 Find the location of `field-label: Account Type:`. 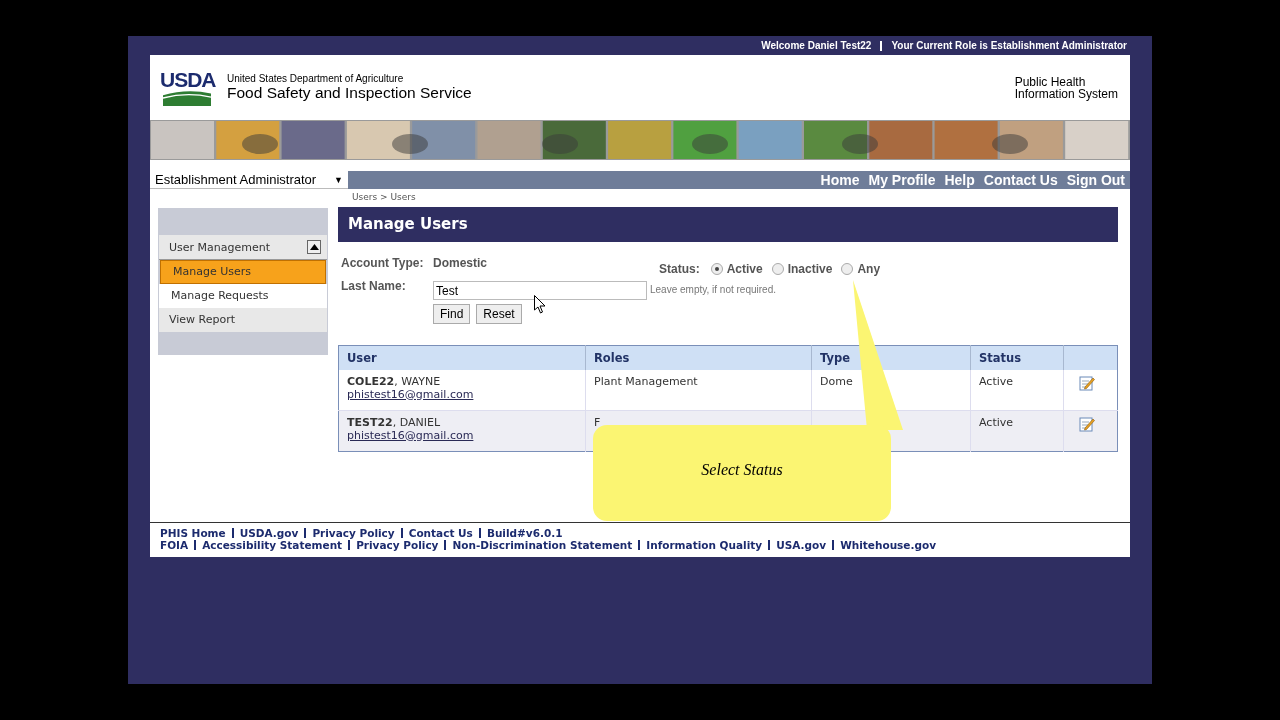

field-label: Account Type: is located at coordinates (383, 263).